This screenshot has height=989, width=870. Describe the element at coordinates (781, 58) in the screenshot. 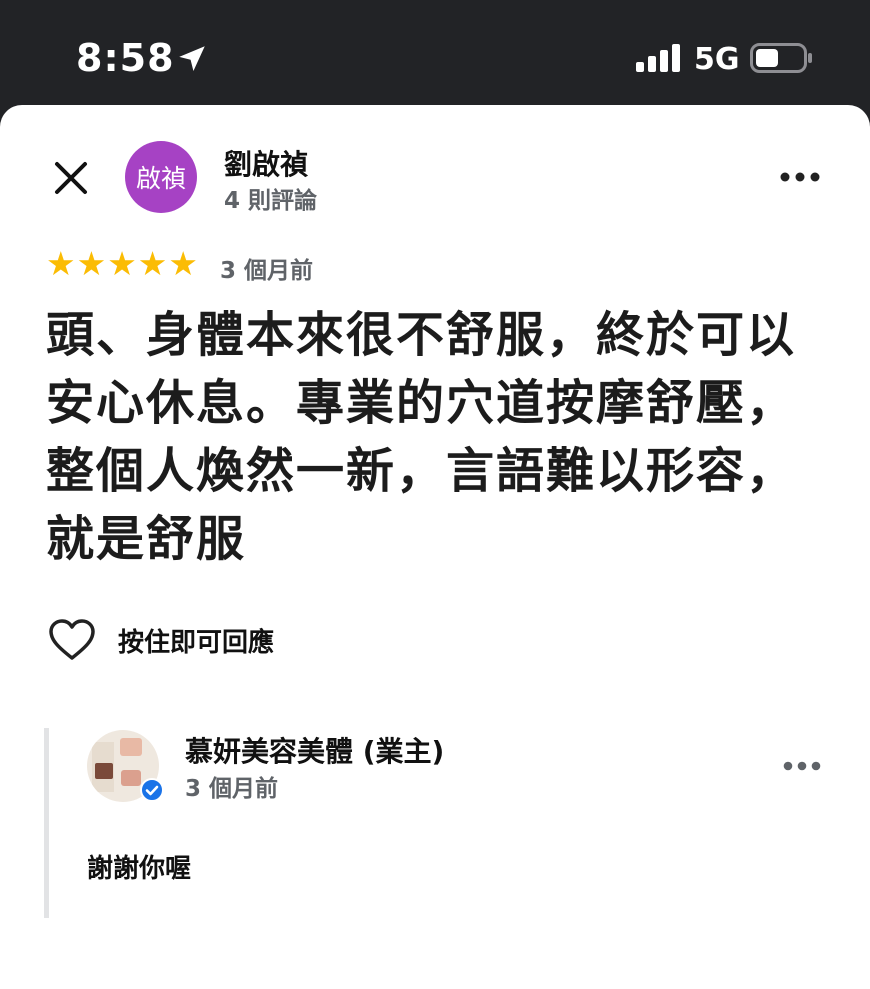

I see `battery-icon` at that location.